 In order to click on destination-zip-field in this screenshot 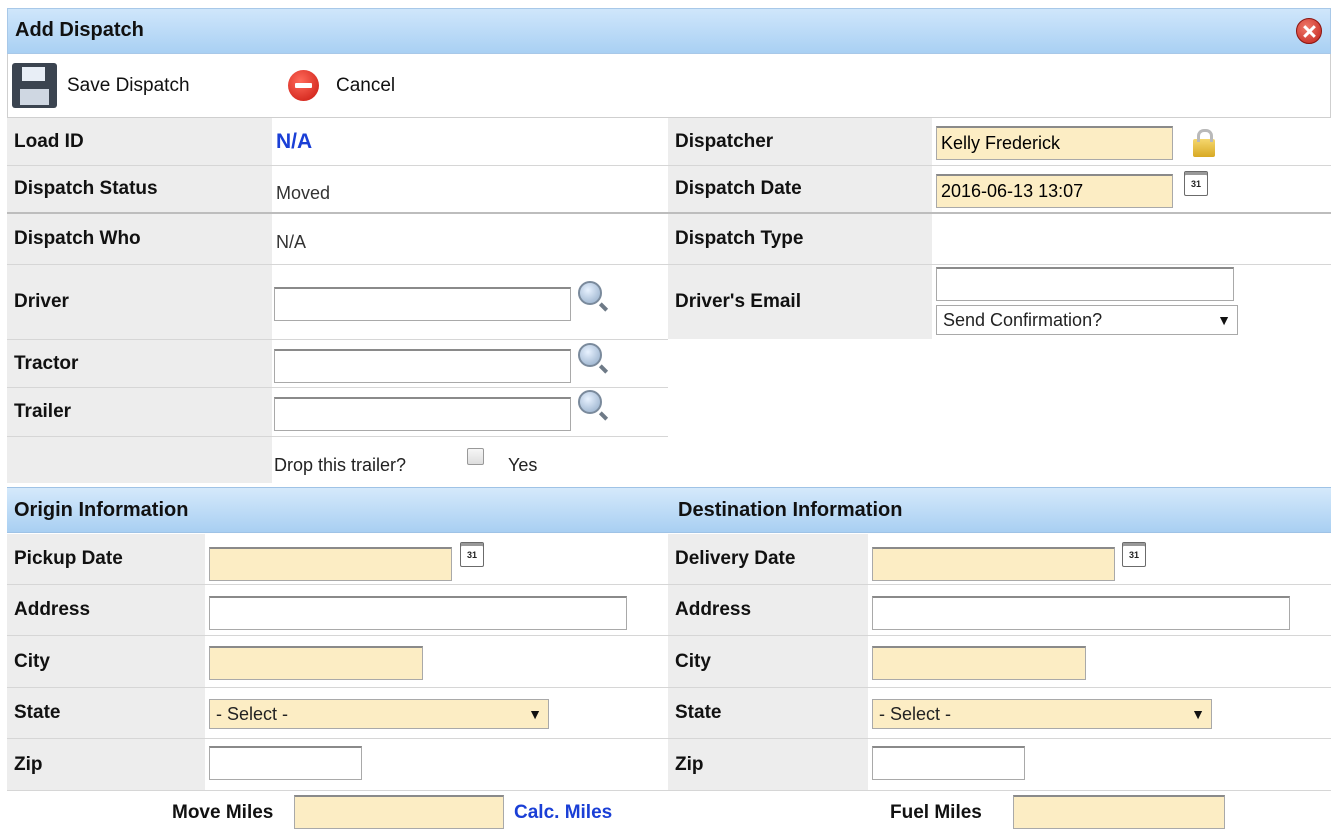, I will do `click(948, 763)`.